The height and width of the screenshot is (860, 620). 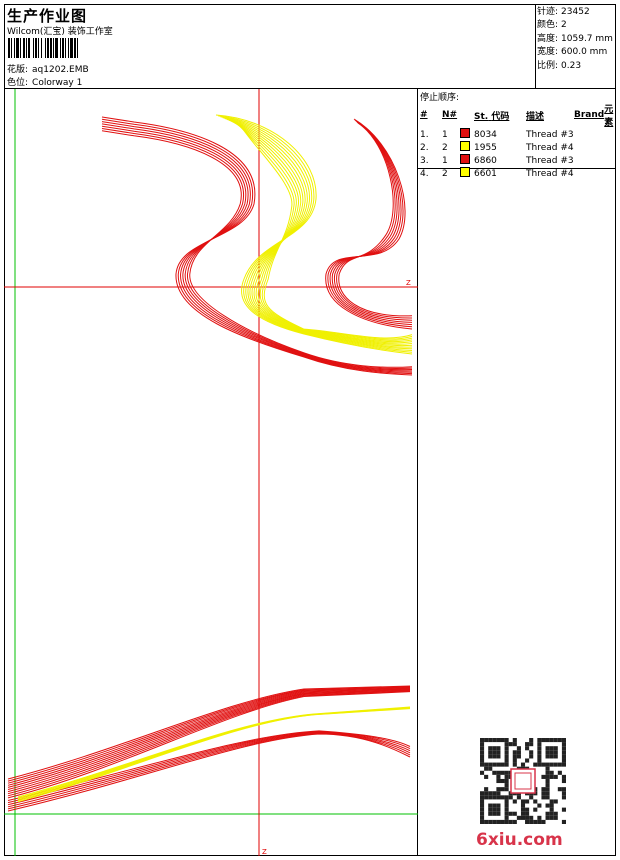 What do you see at coordinates (571, 65) in the screenshot?
I see `info-value: 0.23` at bounding box center [571, 65].